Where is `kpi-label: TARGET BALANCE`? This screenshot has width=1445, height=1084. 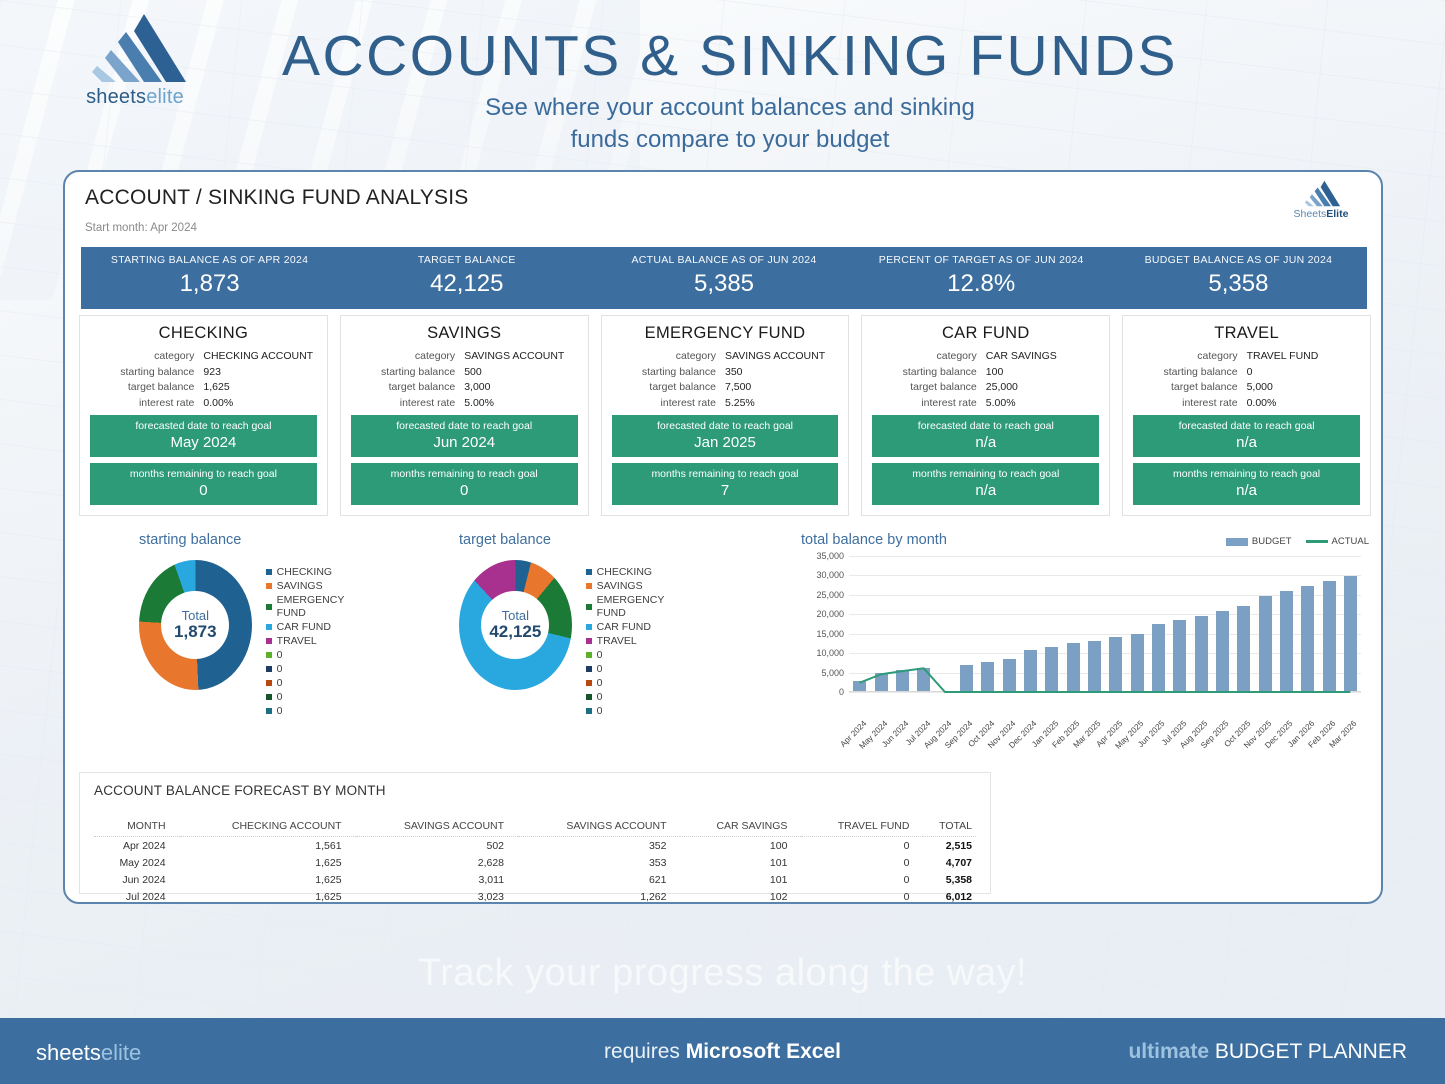 kpi-label: TARGET BALANCE is located at coordinates (466, 260).